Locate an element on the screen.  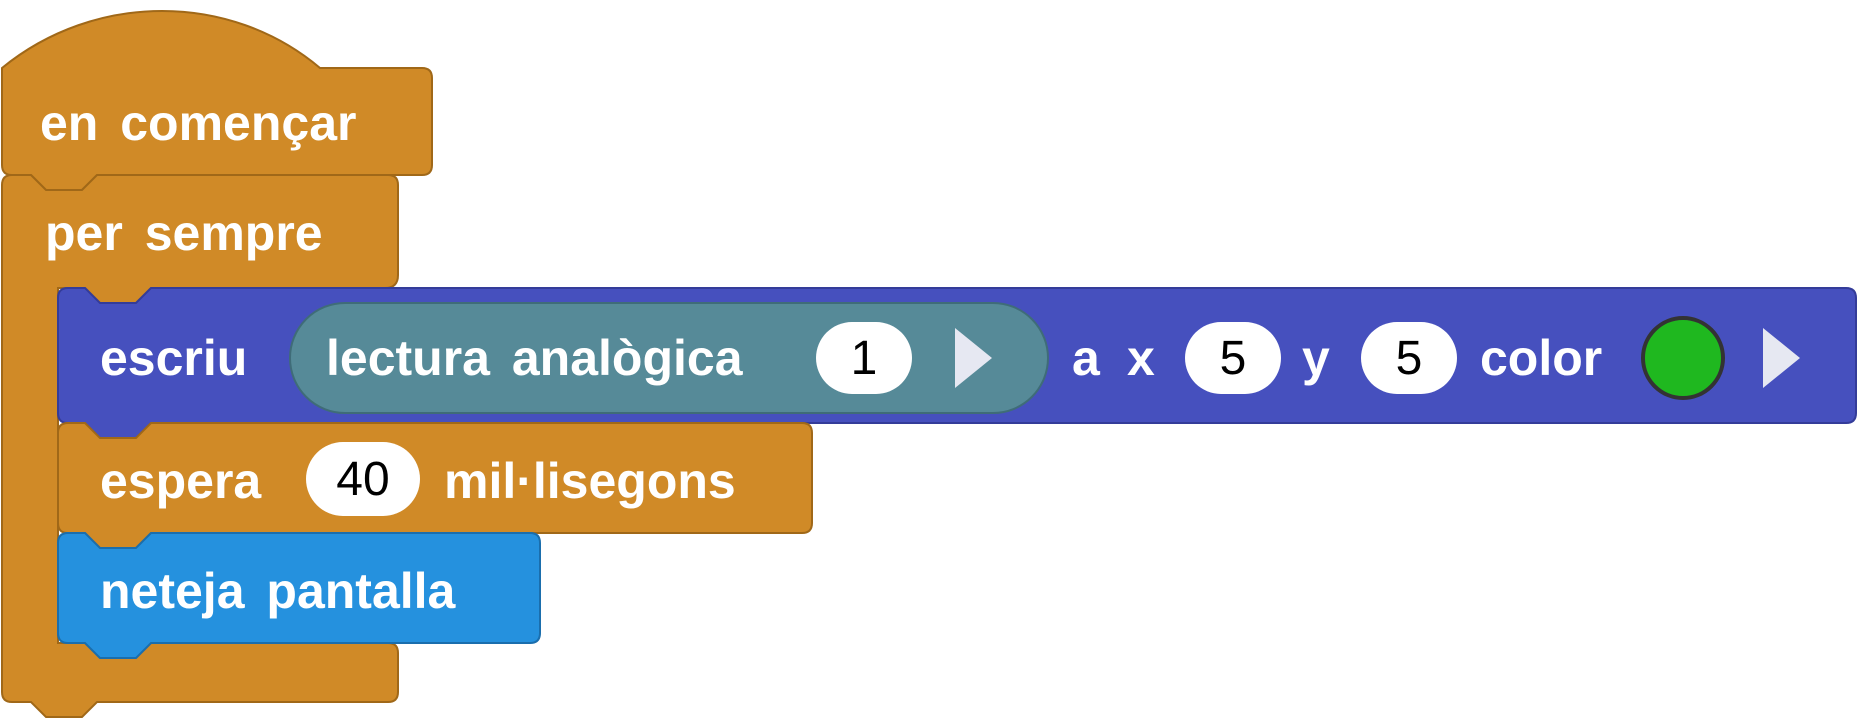
color-label: color is located at coordinates (1541, 358).